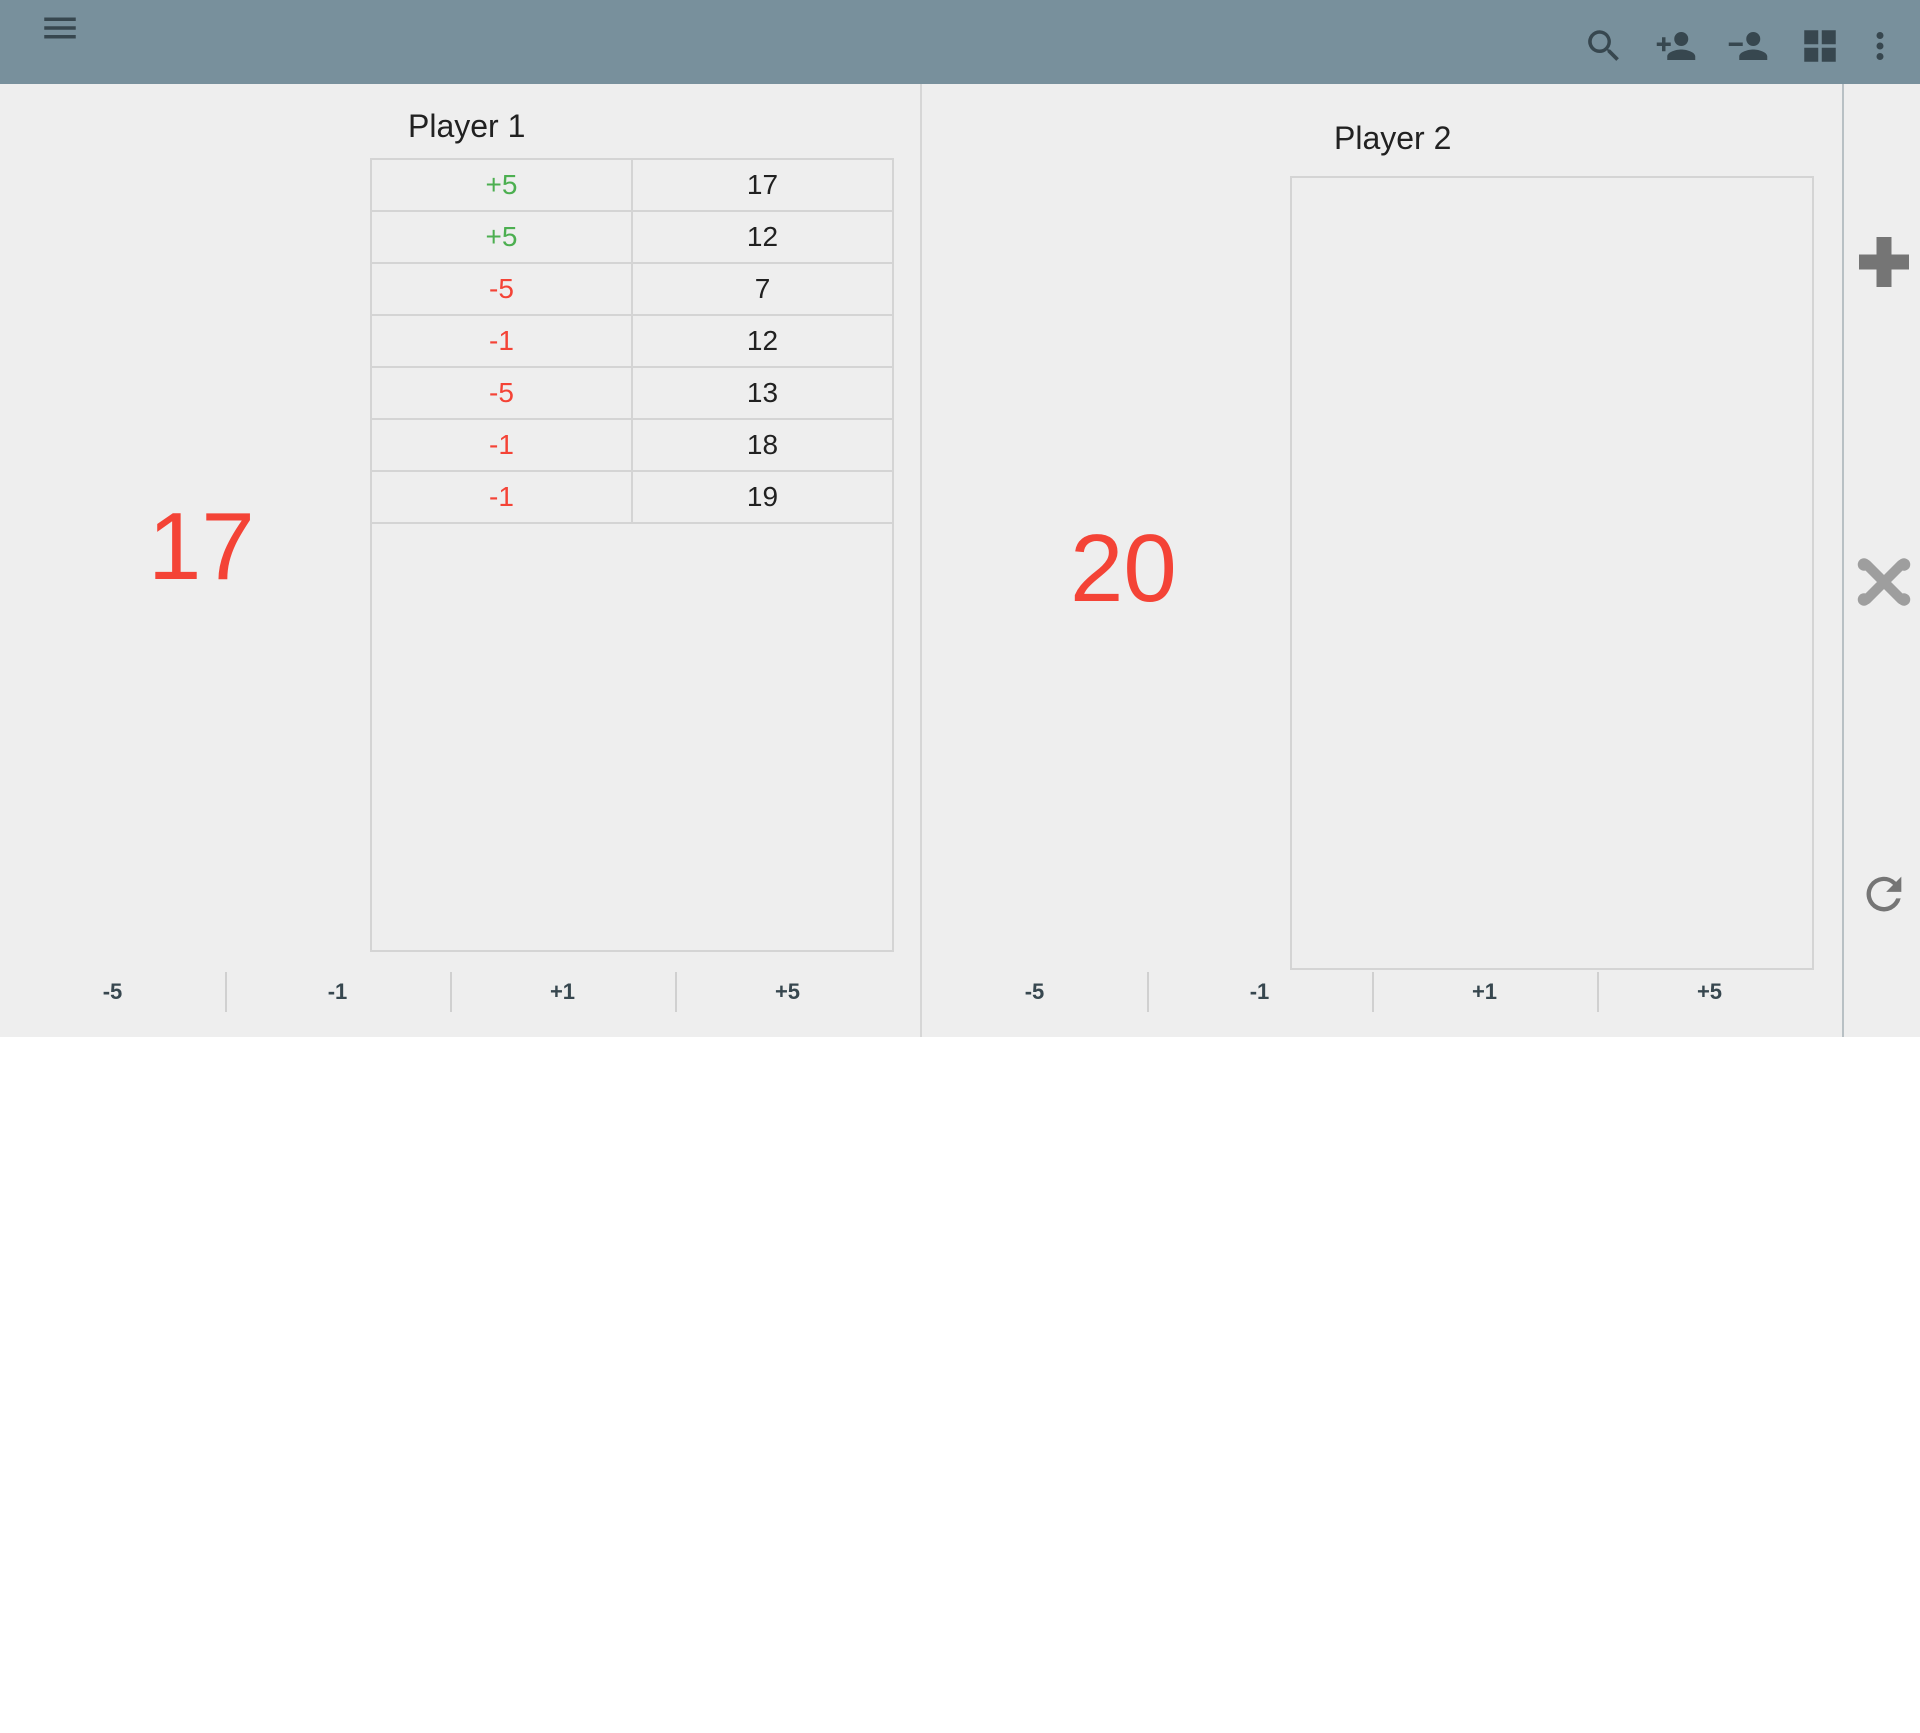 The image size is (1920, 1733). I want to click on life-total: 20, so click(1123, 569).